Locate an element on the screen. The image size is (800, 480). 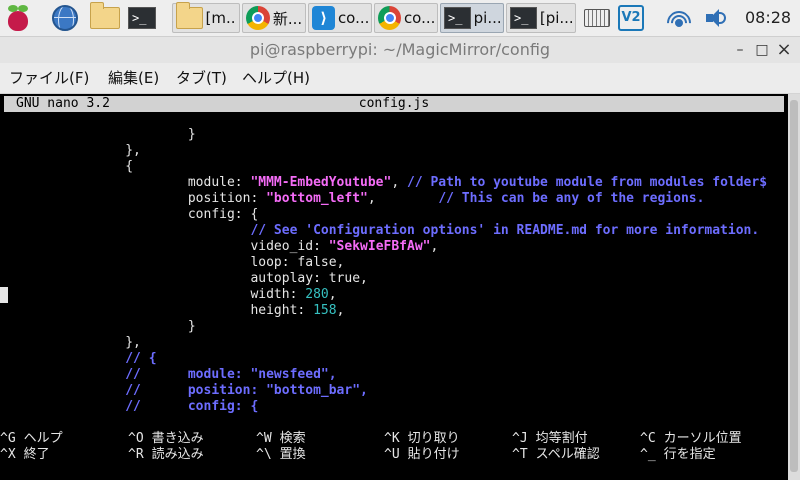
code-token: module: is located at coordinates (125, 182).